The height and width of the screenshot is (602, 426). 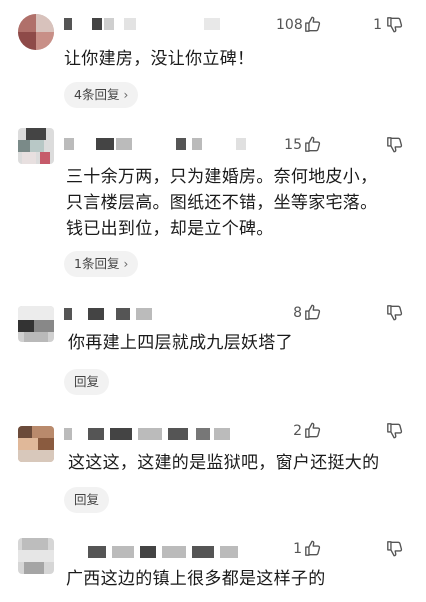 I want to click on like-count: 15, so click(x=293, y=145).